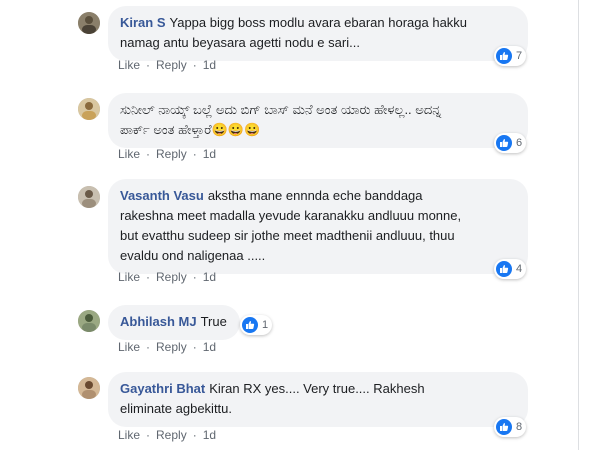 This screenshot has height=450, width=600. What do you see at coordinates (213, 321) in the screenshot?
I see `comment-text: True` at bounding box center [213, 321].